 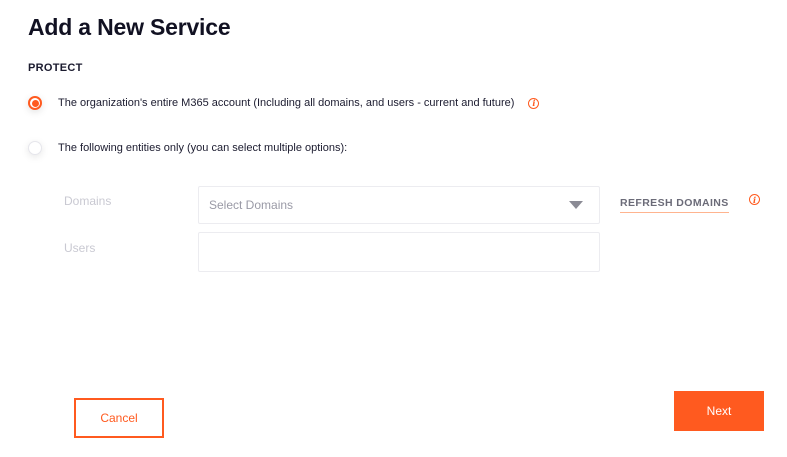 I want to click on refresh-domains-link: REFRESH DOMAINS, so click(x=674, y=205).